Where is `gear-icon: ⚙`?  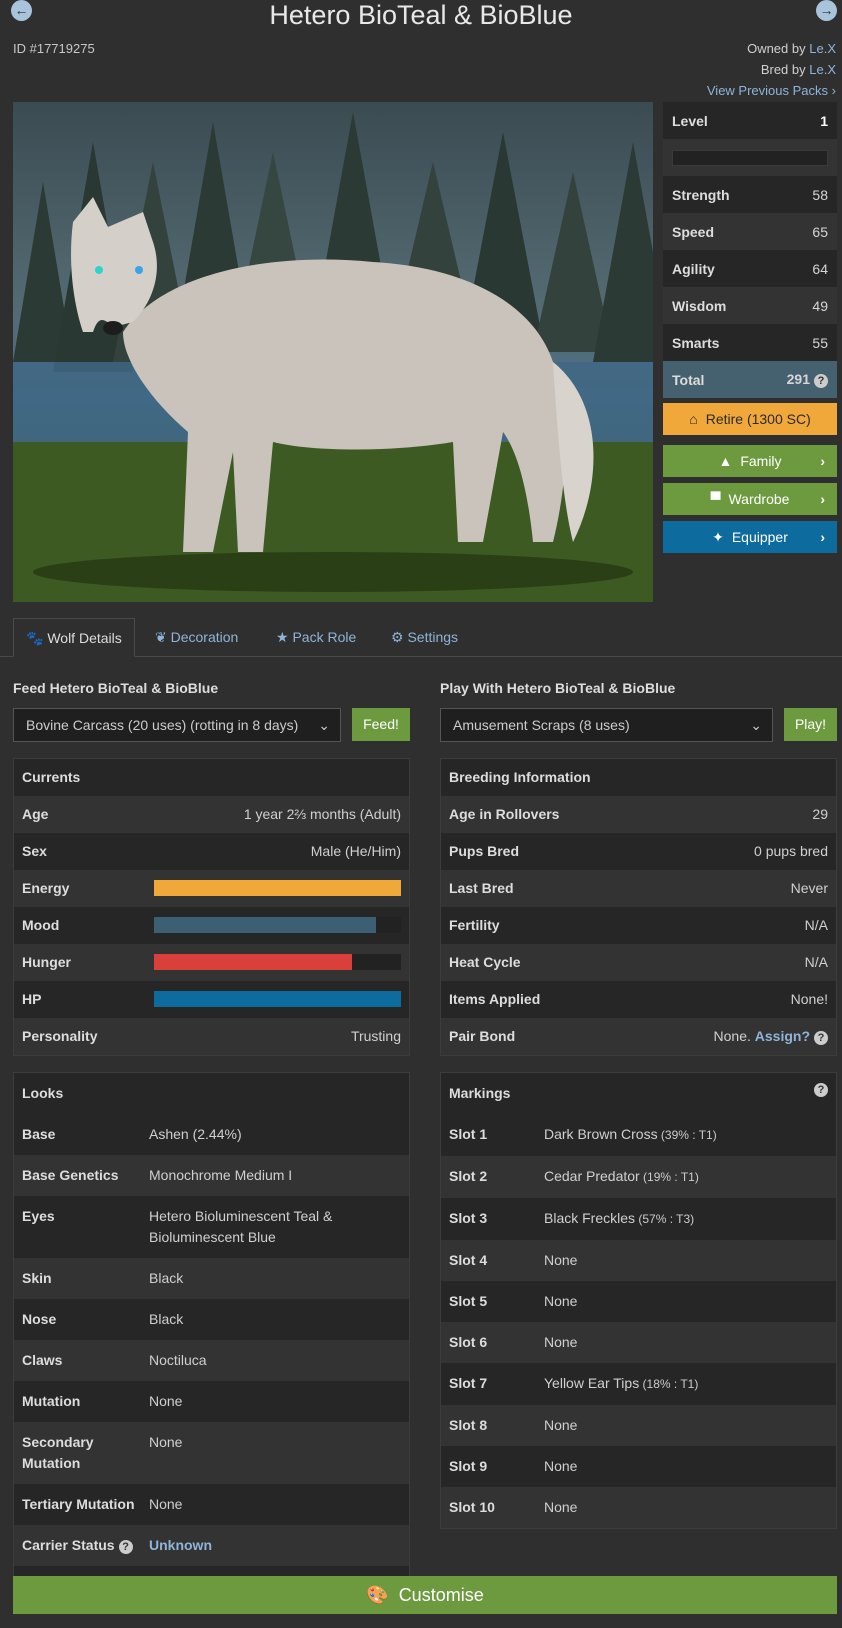 gear-icon: ⚙ is located at coordinates (397, 637).